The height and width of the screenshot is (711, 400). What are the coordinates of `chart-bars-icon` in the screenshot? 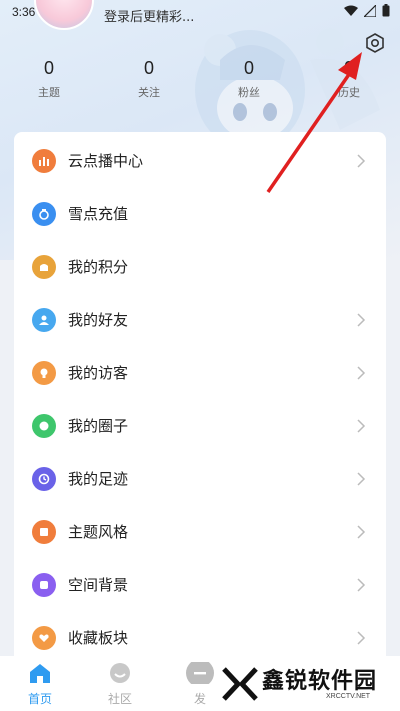 It's located at (44, 160).